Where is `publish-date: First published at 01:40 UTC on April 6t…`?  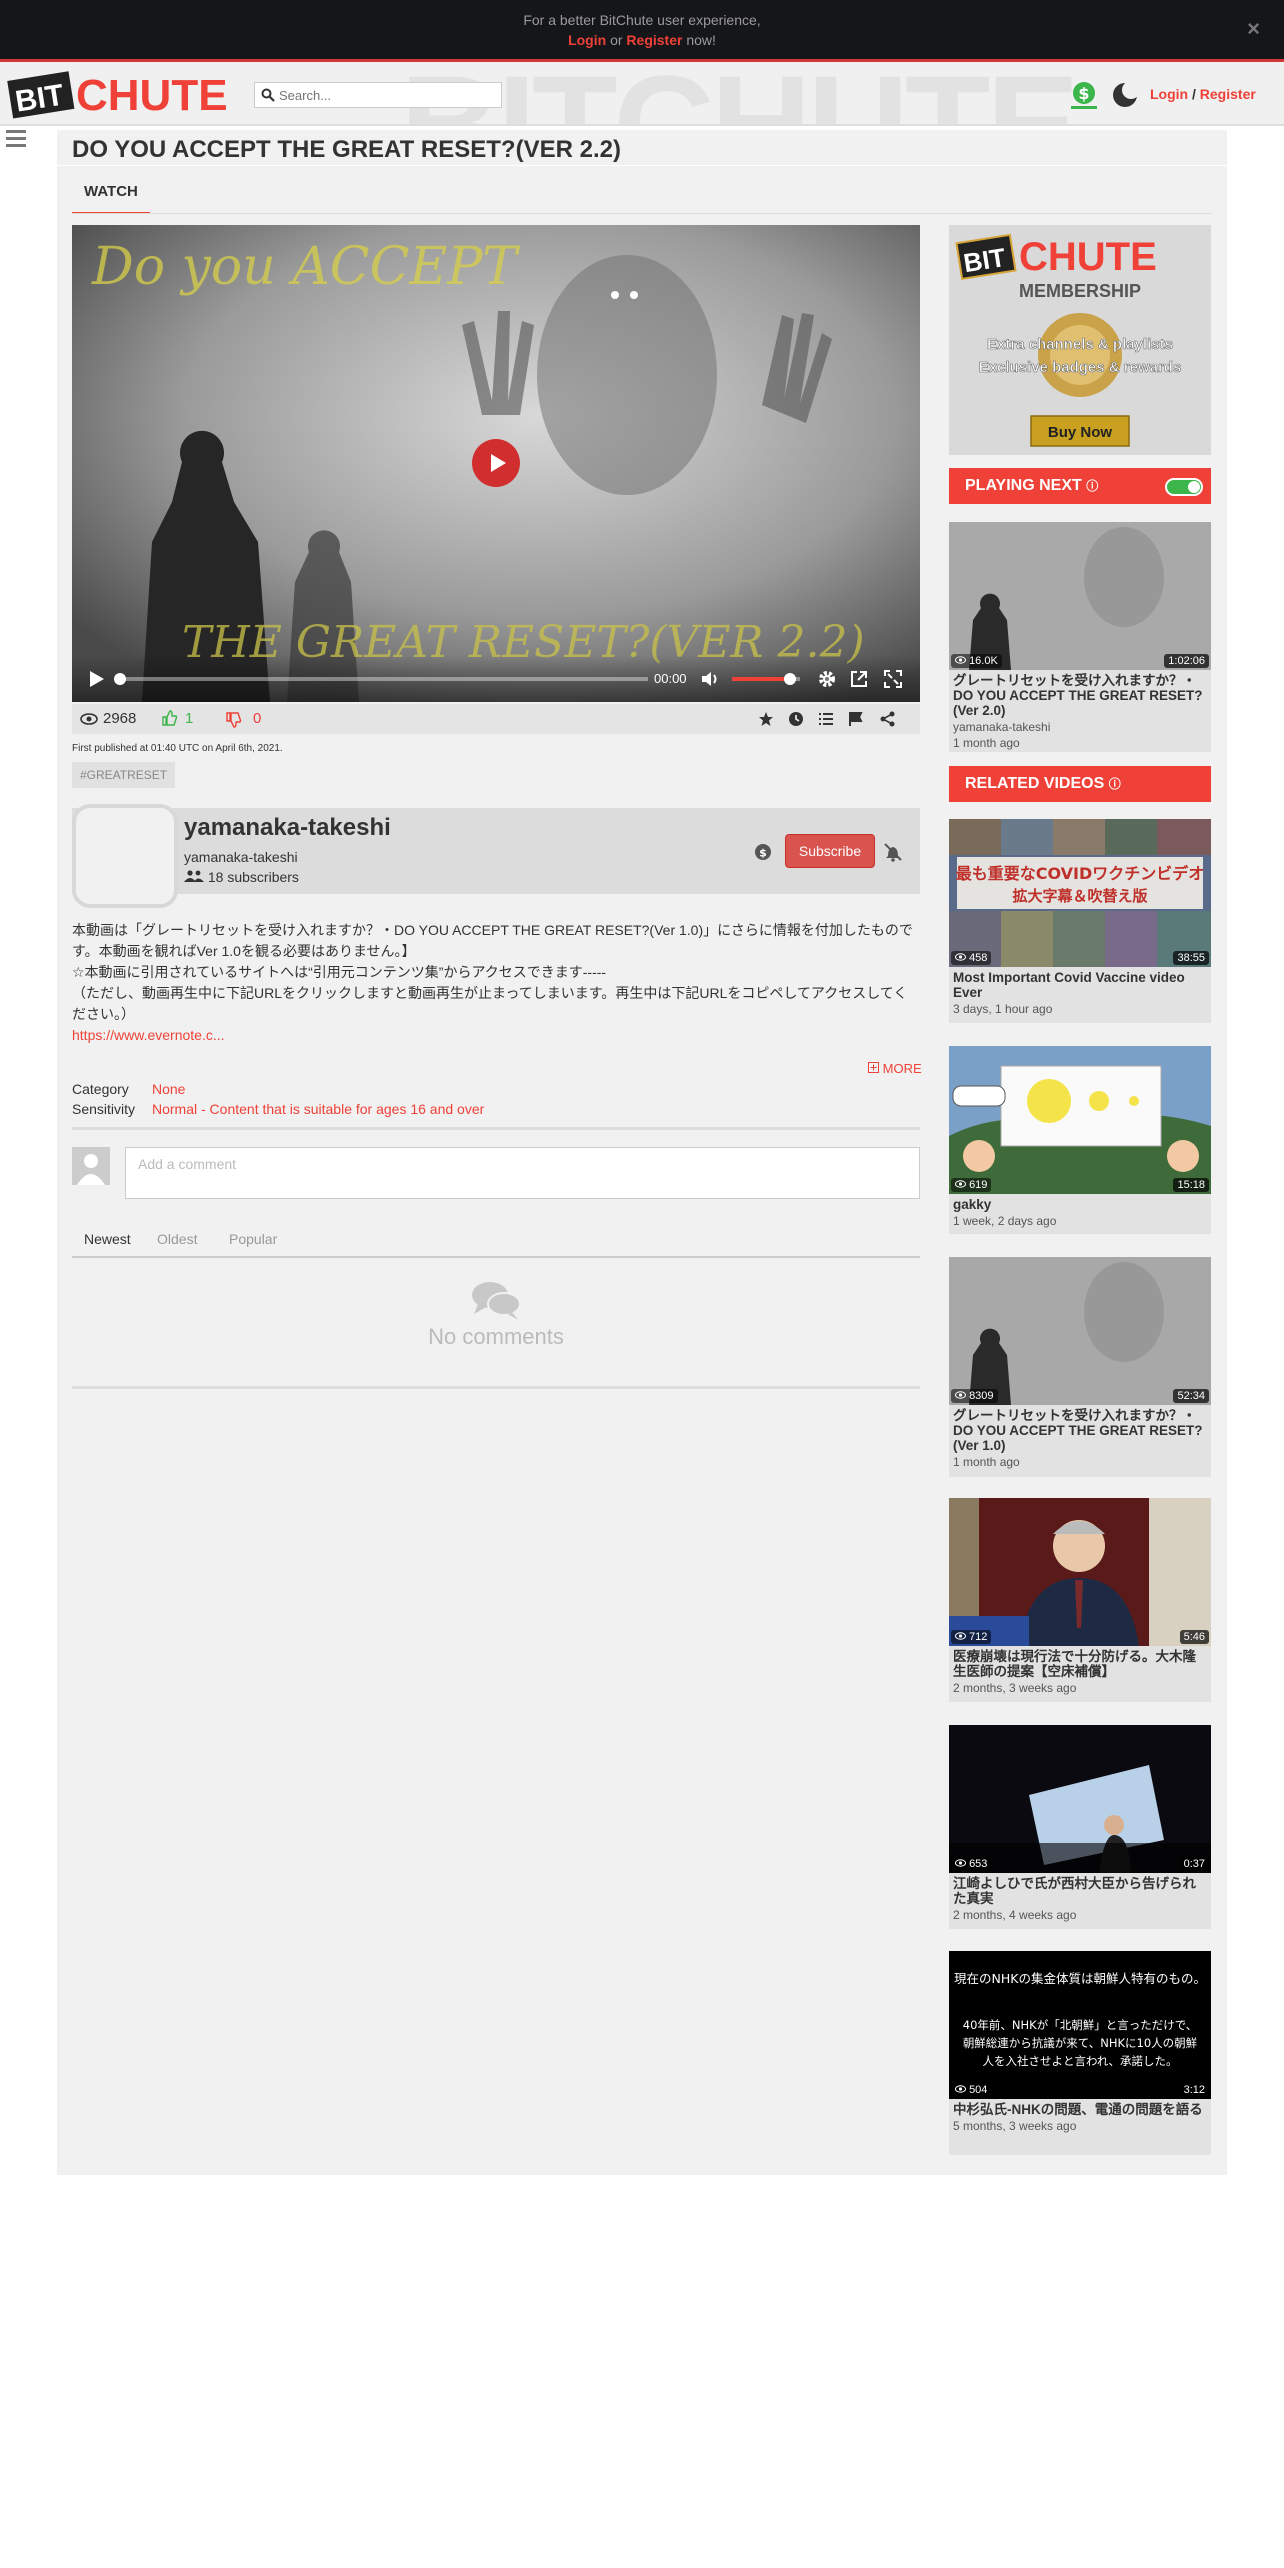 publish-date: First published at 01:40 UTC on April 6t… is located at coordinates (177, 748).